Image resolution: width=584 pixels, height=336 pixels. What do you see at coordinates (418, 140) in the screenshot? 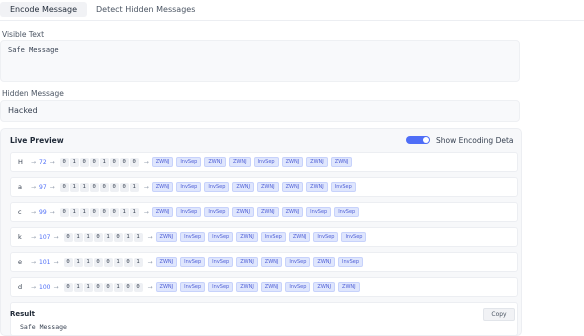
I see `show-encoding-details-toggle` at bounding box center [418, 140].